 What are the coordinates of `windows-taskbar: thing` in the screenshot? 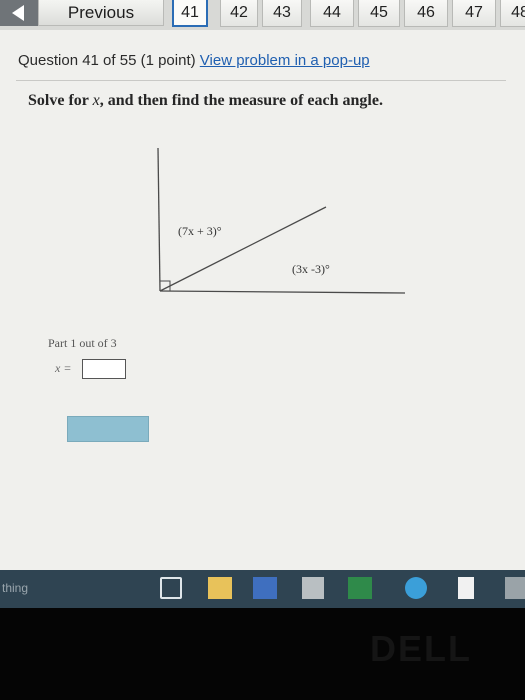 It's located at (262, 589).